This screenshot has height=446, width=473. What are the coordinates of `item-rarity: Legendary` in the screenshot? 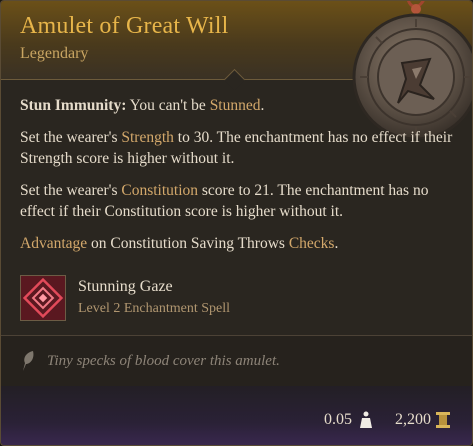 It's located at (54, 53).